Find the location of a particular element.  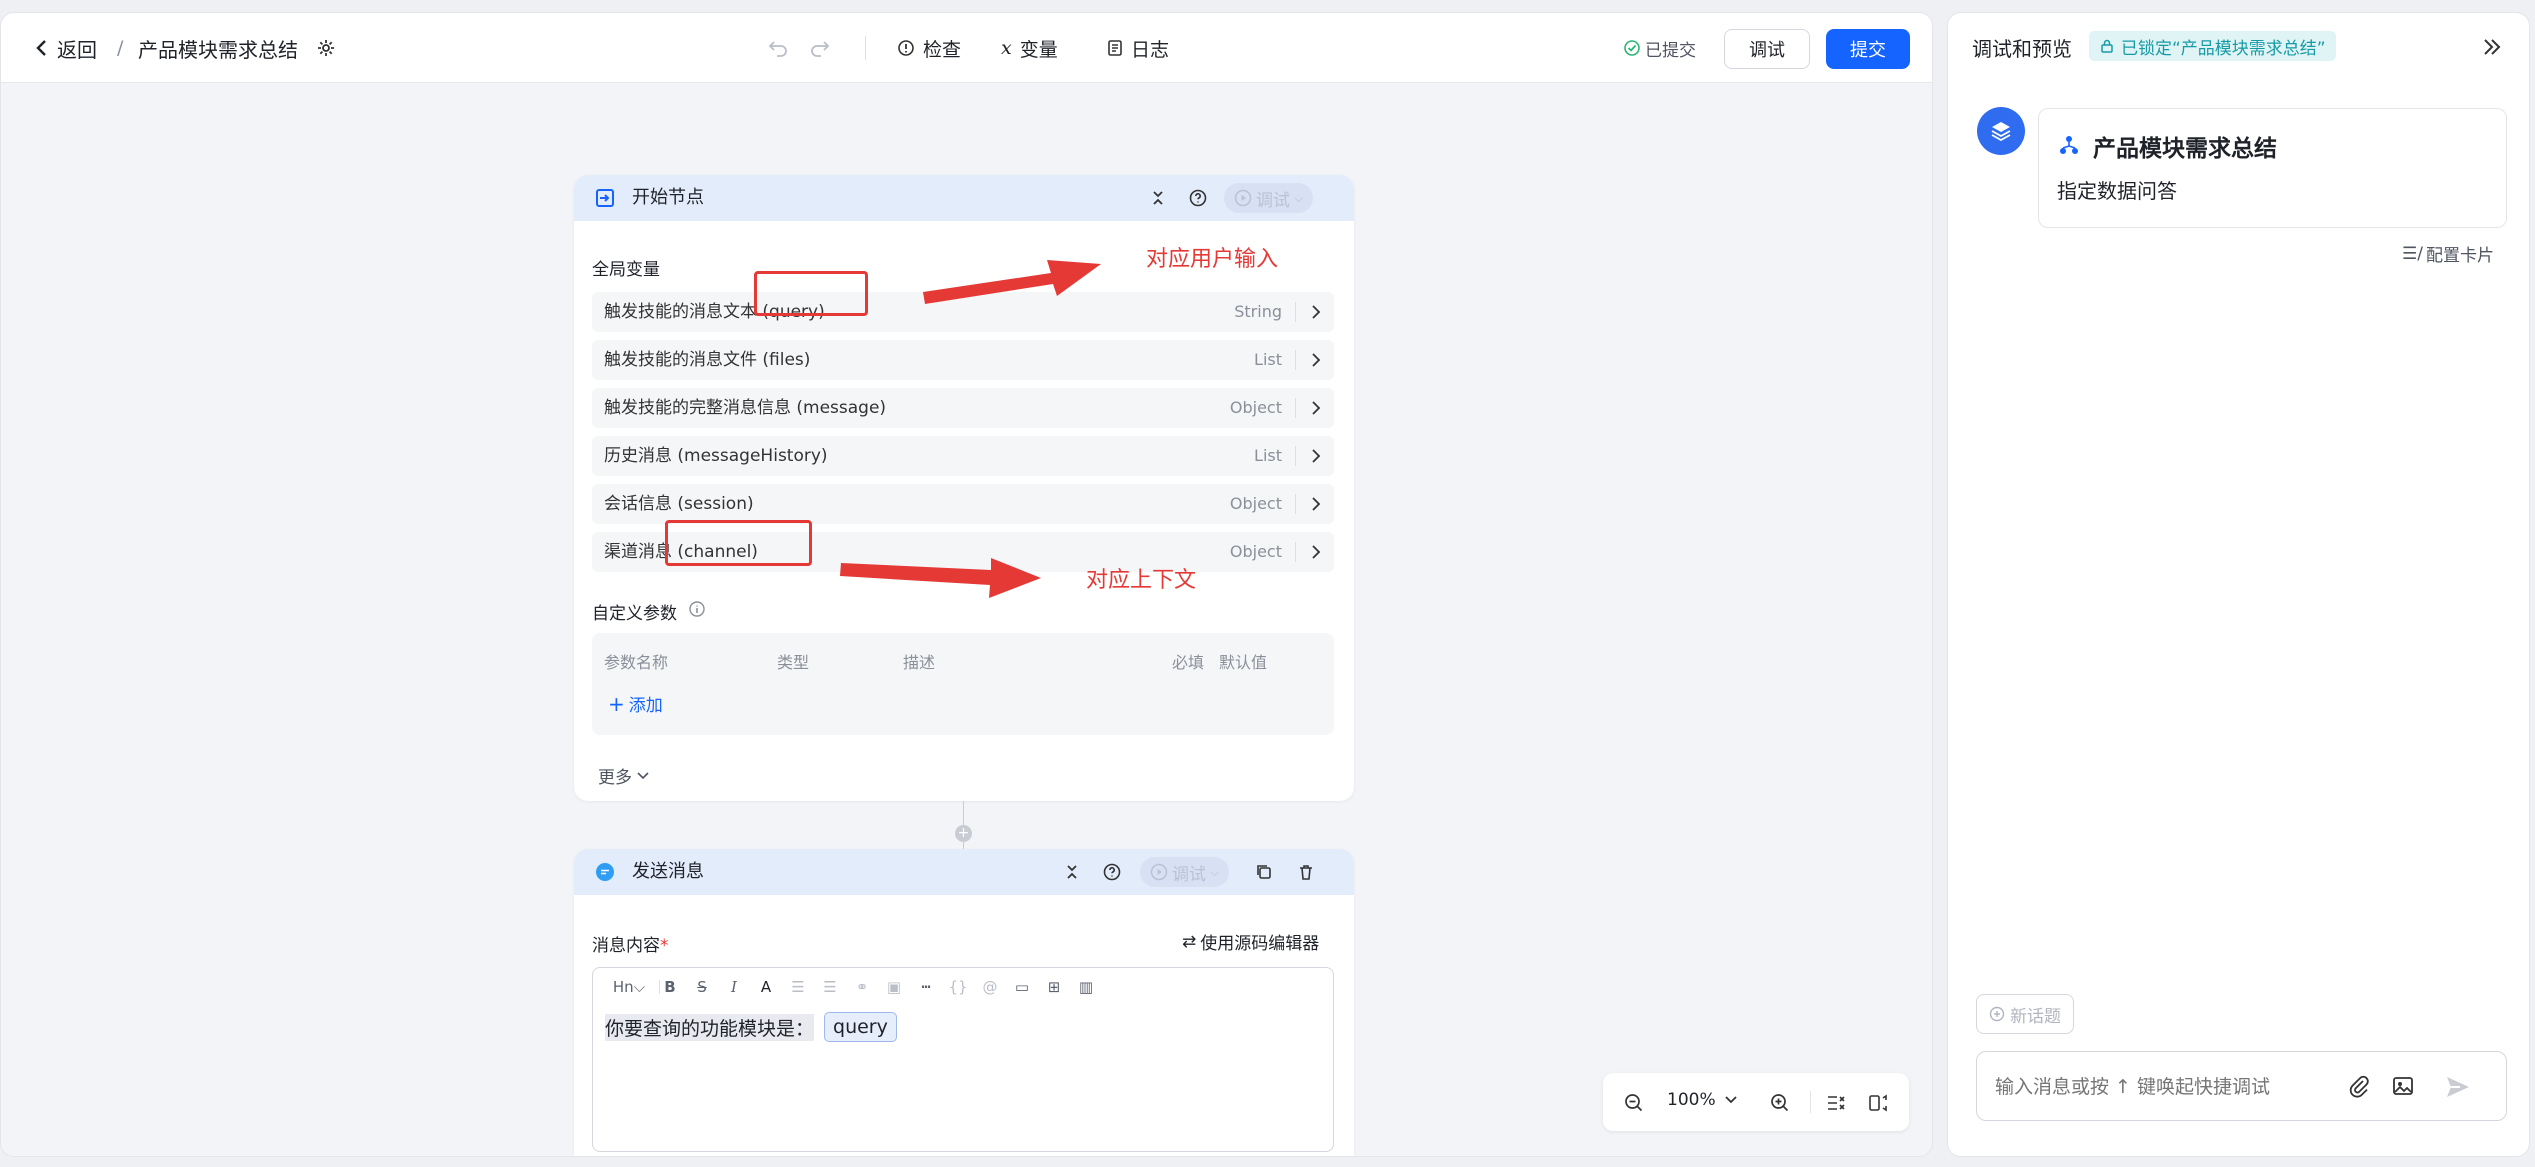

arrow-context is located at coordinates (940, 578).